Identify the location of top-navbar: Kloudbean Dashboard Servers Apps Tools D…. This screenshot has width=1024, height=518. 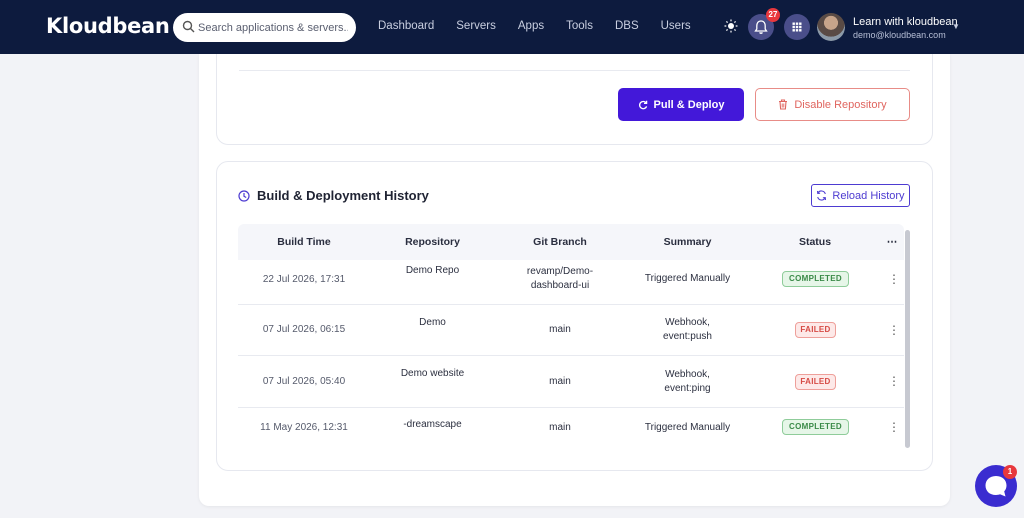
(512, 27).